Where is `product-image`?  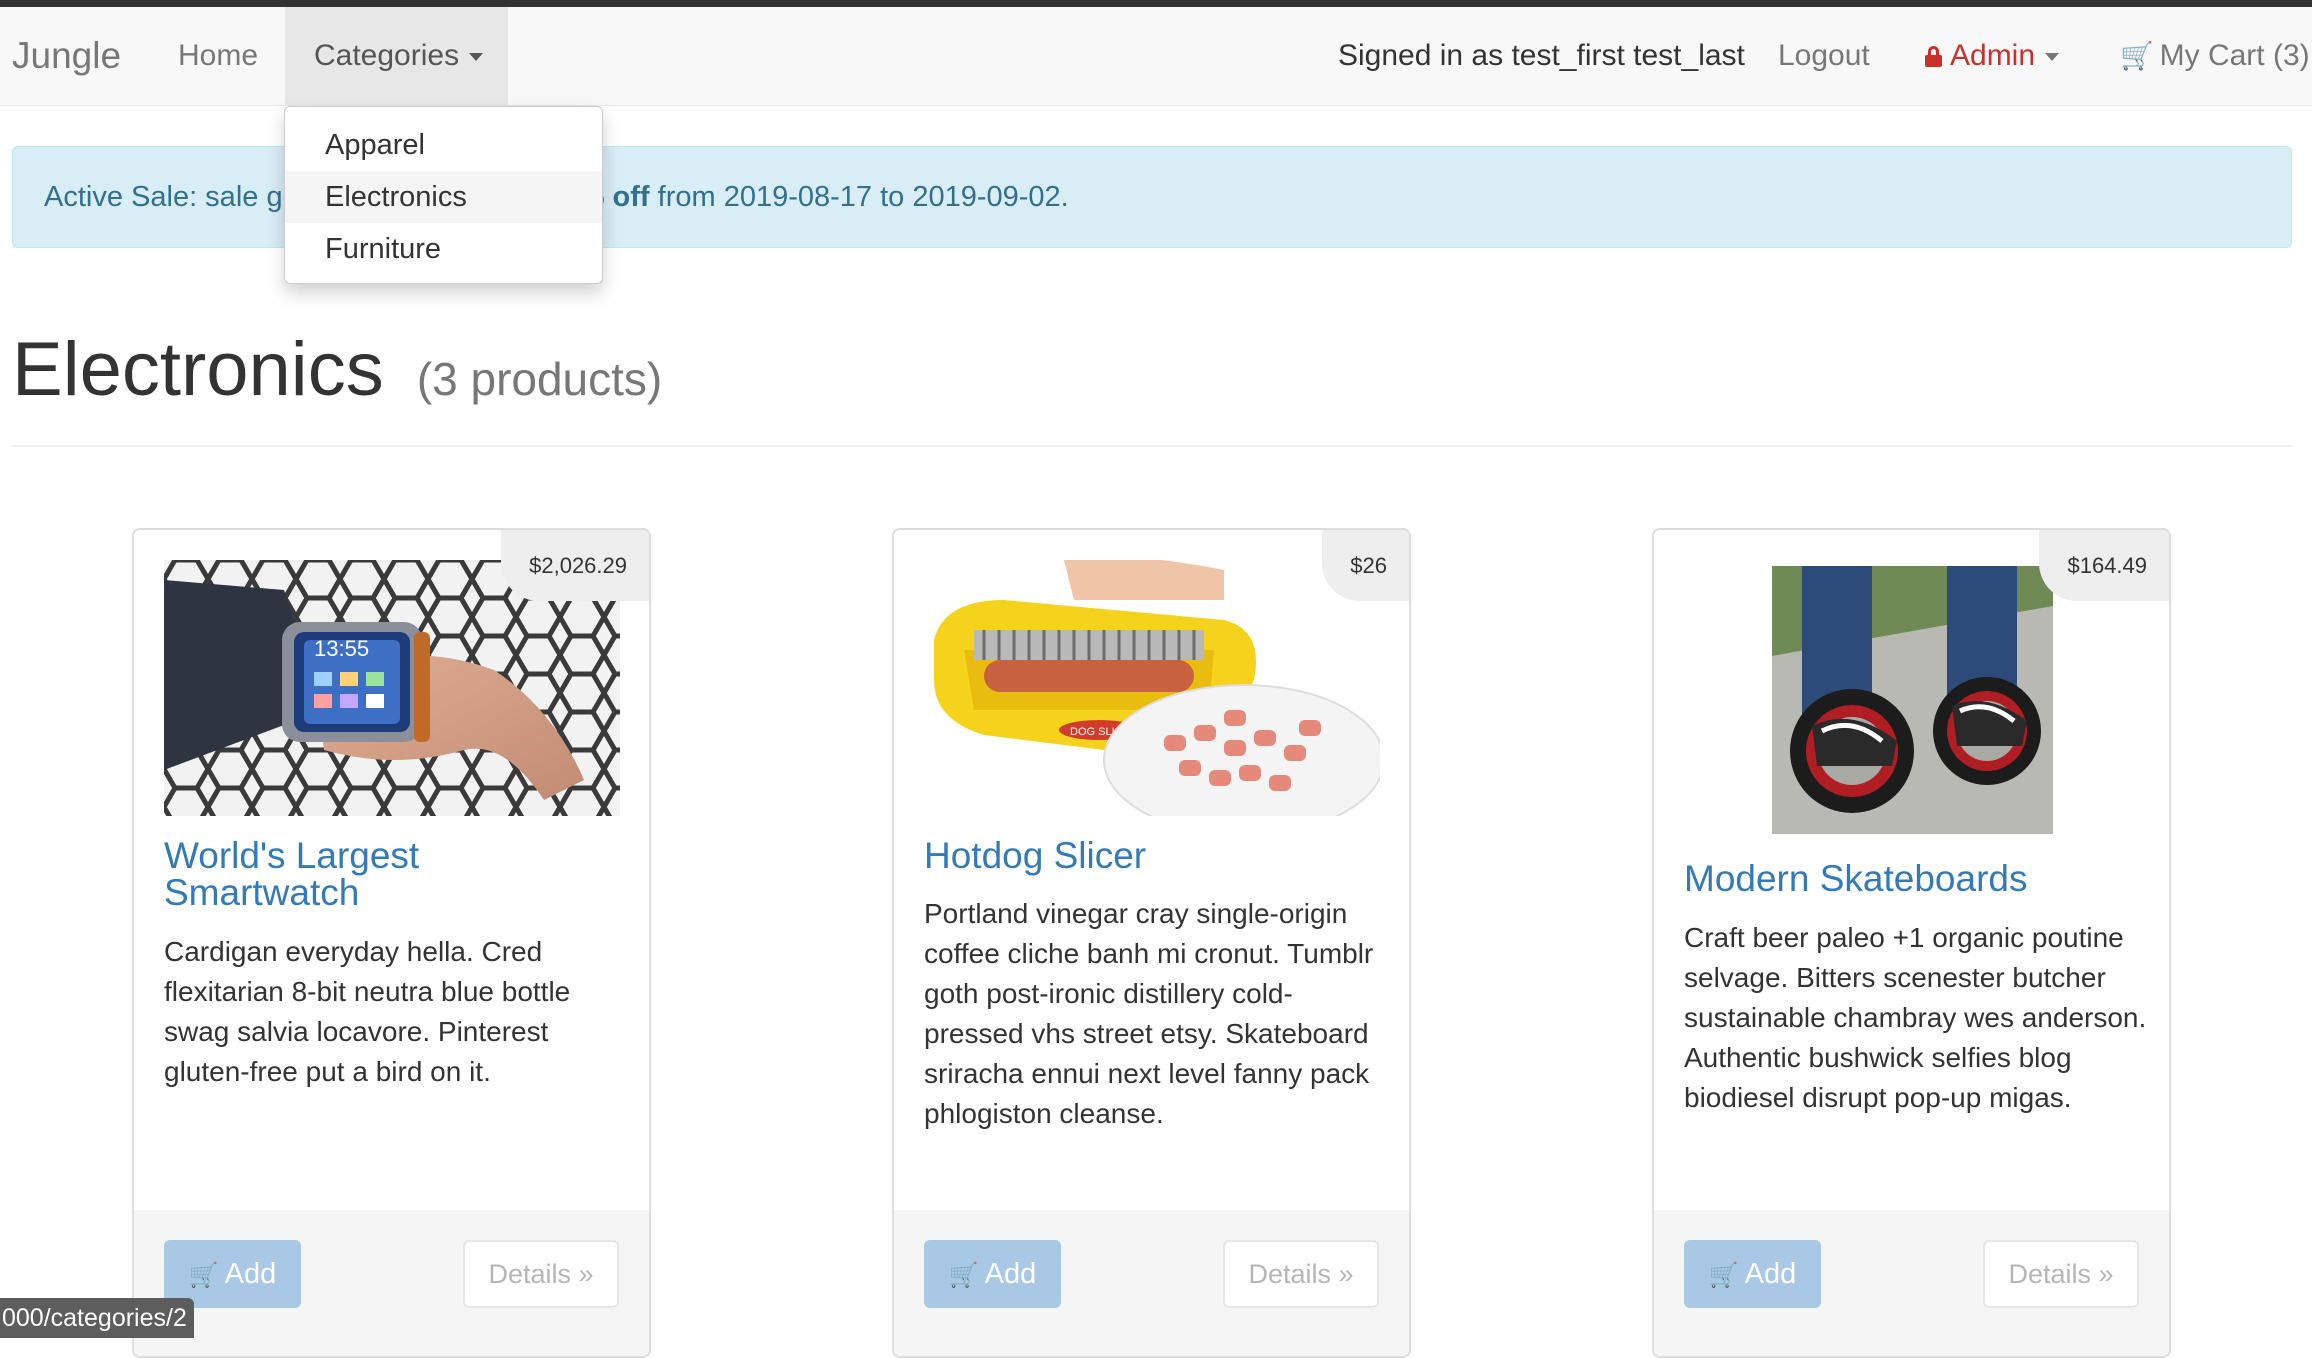 product-image is located at coordinates (1912, 700).